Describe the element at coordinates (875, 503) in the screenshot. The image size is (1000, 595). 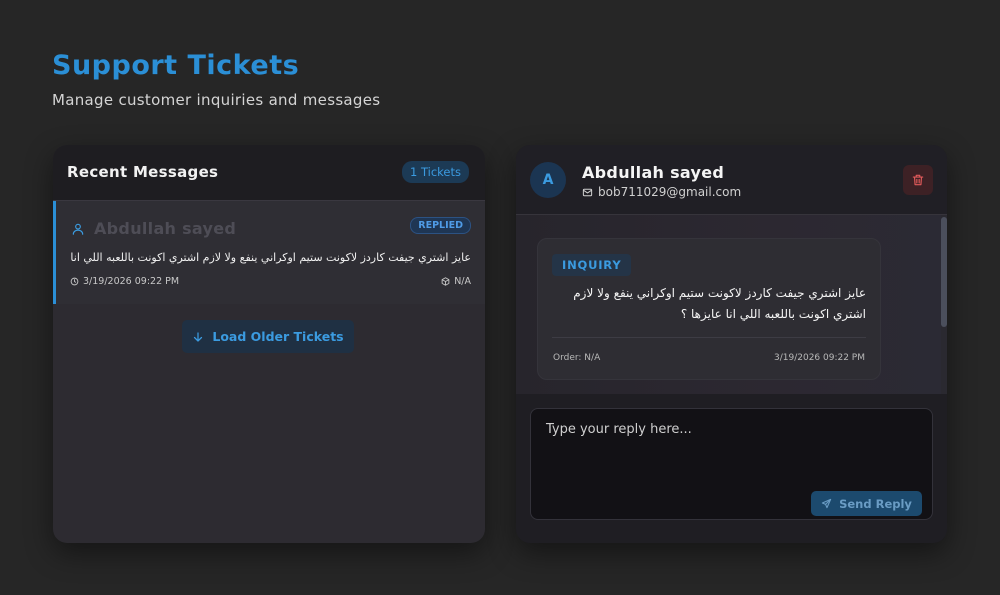
I see `send-reply-label: Send Reply` at that location.